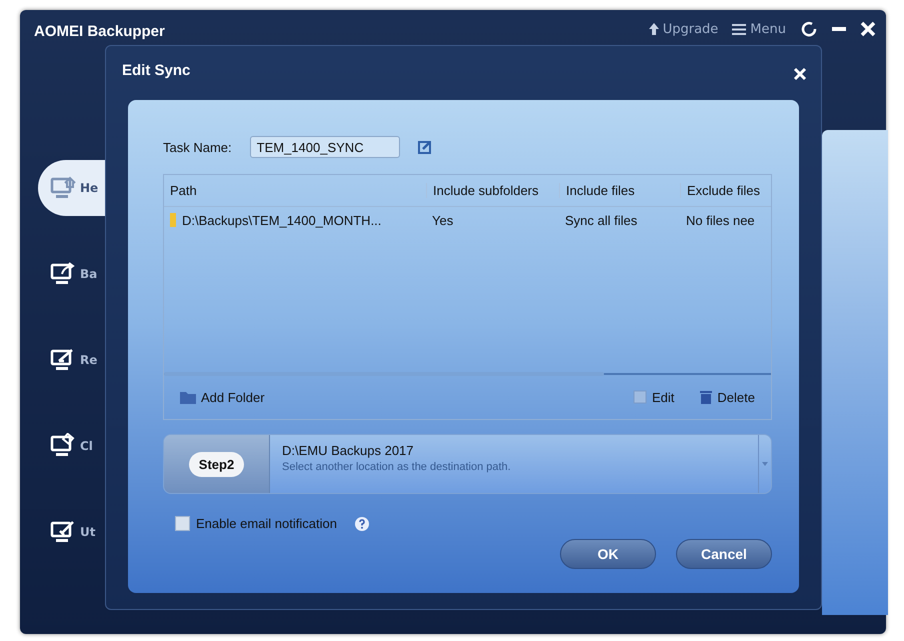 The width and height of the screenshot is (904, 641). Describe the element at coordinates (683, 29) in the screenshot. I see `upgrade-link: Upgrade` at that location.